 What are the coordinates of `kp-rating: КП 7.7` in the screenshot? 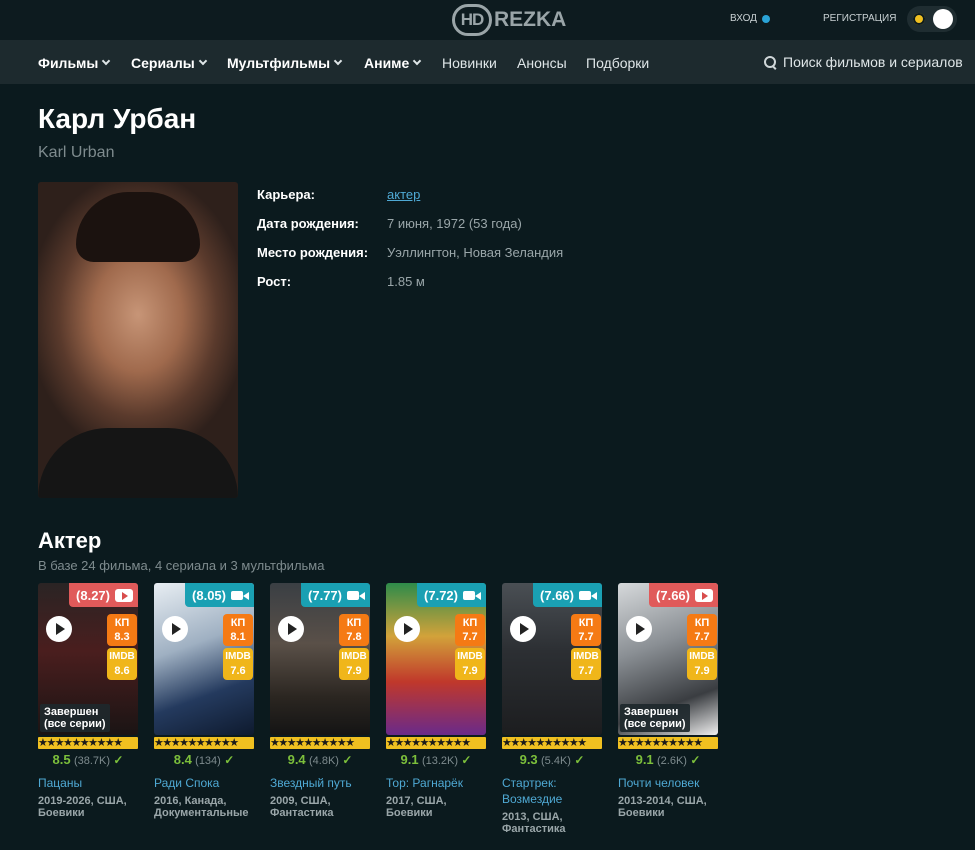 It's located at (702, 630).